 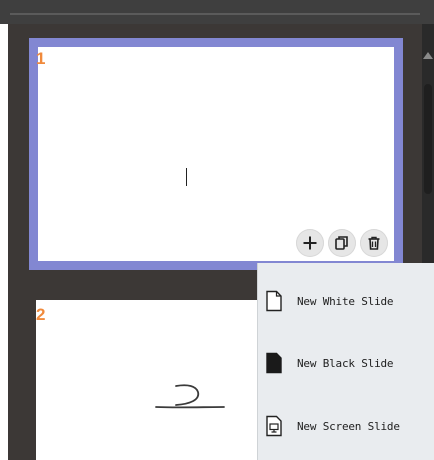 I want to click on plus-icon, so click(x=310, y=243).